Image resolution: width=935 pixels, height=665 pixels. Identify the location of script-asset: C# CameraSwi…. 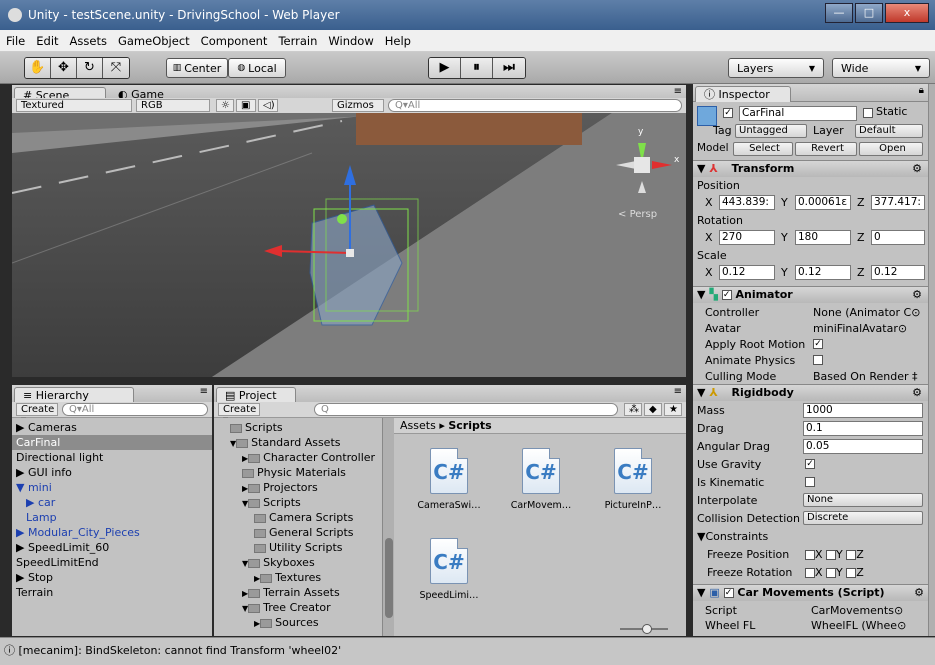
(449, 479).